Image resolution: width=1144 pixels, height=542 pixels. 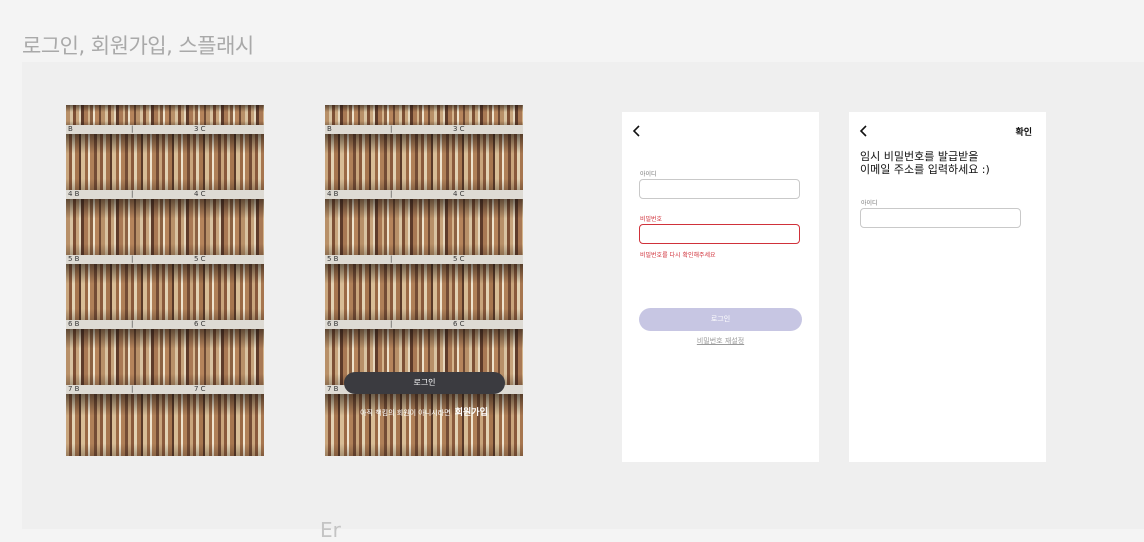 What do you see at coordinates (925, 169) in the screenshot?
I see `reset-heading-line2: 이메일 주소를 입력하세요 :)` at bounding box center [925, 169].